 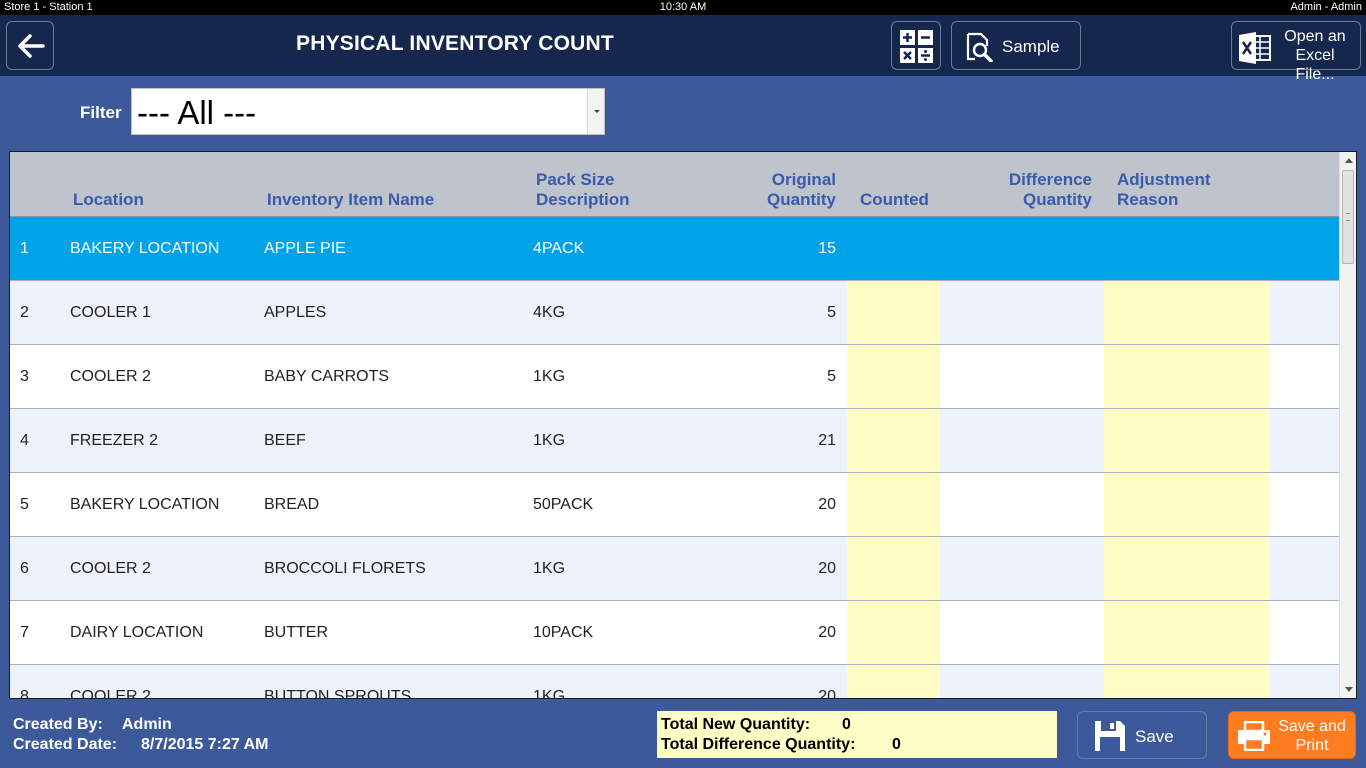 I want to click on total-new-quantity-value: 0, so click(x=846, y=724).